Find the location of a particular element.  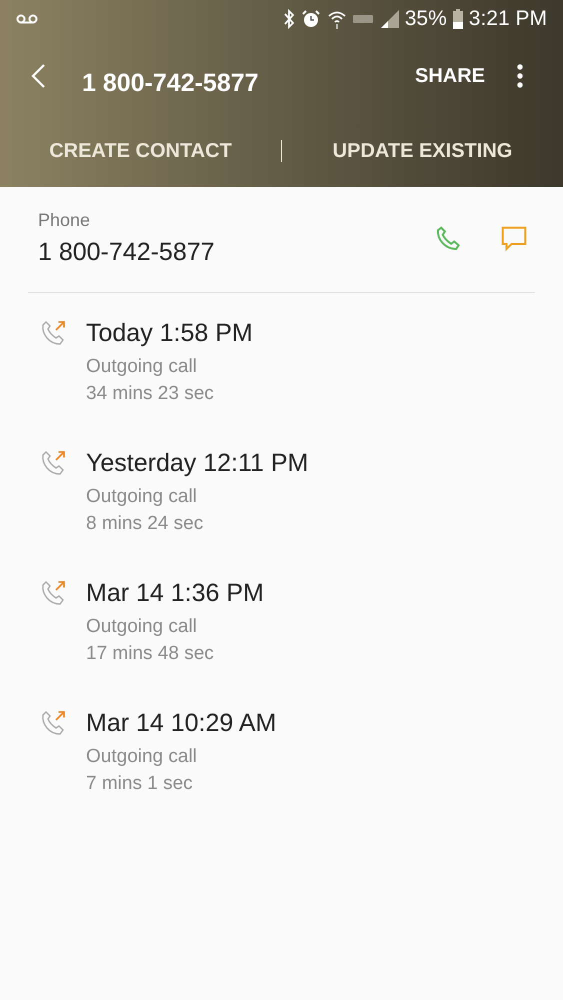

phone-number: 1 800-742-5877 is located at coordinates (126, 252).